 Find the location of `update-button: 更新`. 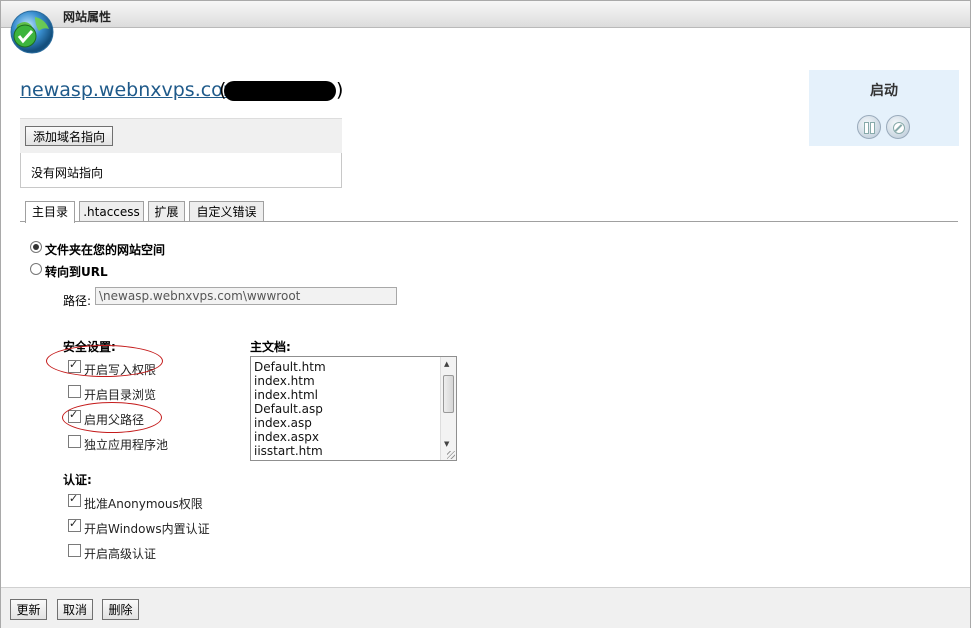

update-button: 更新 is located at coordinates (28, 609).